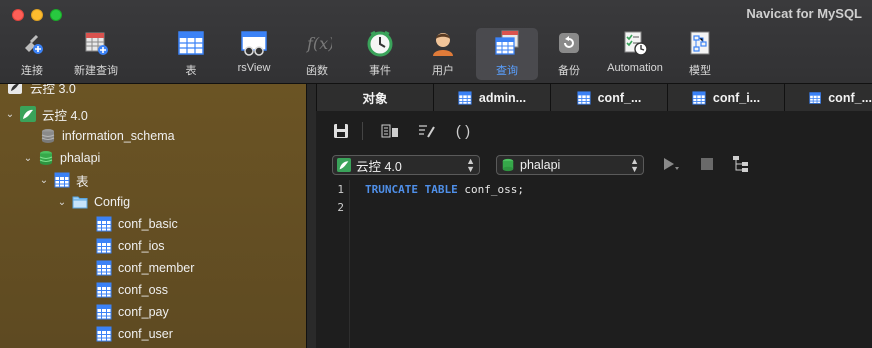  Describe the element at coordinates (700, 43) in the screenshot. I see `model-icon` at that location.